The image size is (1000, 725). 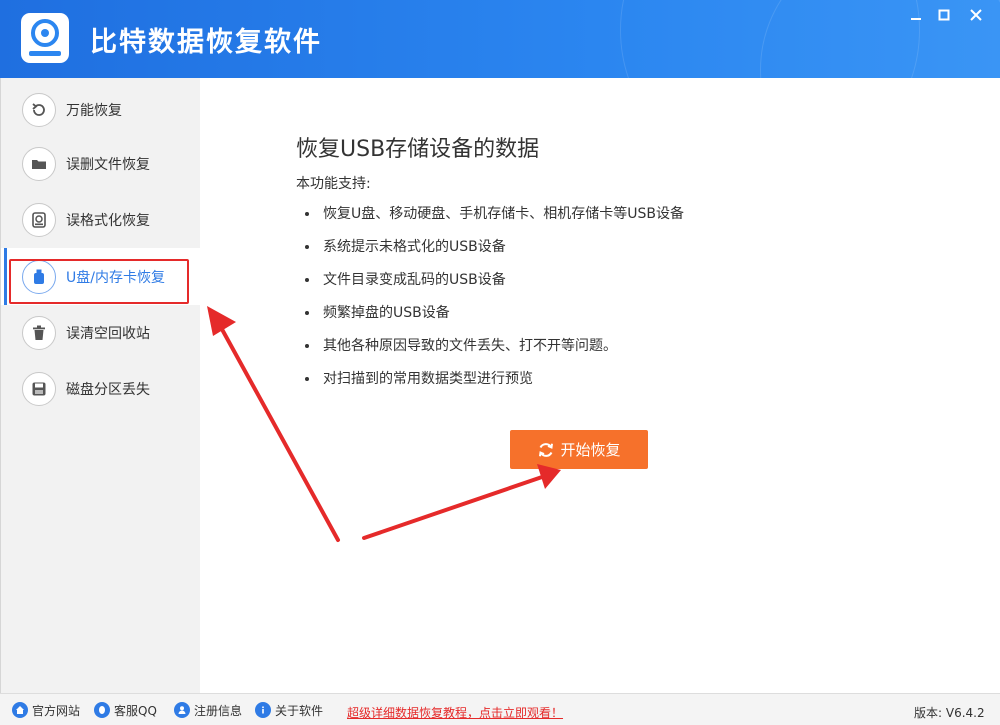 I want to click on info-icon, so click(x=263, y=710).